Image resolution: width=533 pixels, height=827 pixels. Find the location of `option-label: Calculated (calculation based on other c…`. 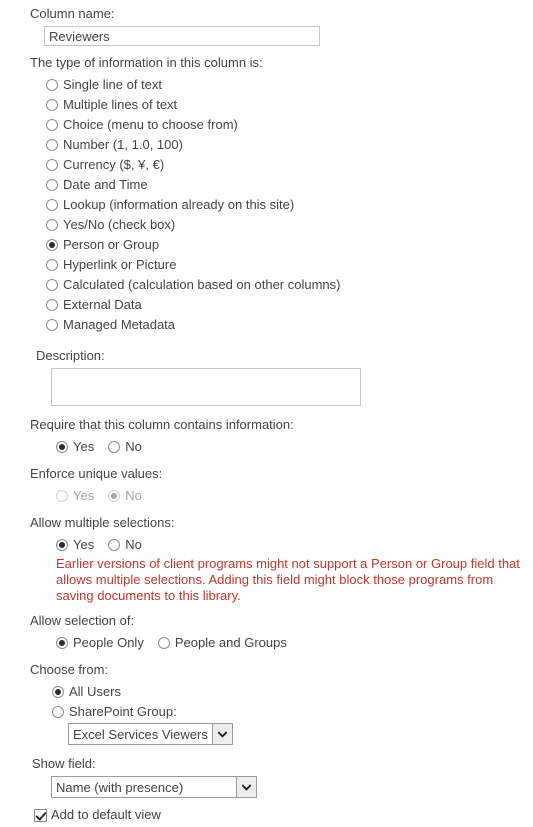

option-label: Calculated (calculation based on other c… is located at coordinates (202, 284).